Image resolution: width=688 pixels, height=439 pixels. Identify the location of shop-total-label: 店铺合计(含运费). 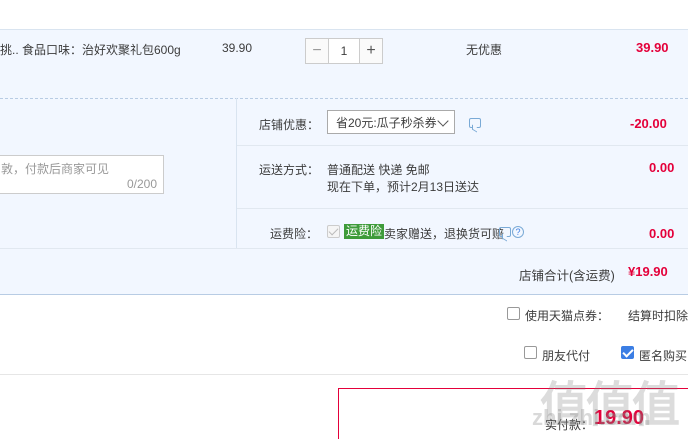
(567, 276).